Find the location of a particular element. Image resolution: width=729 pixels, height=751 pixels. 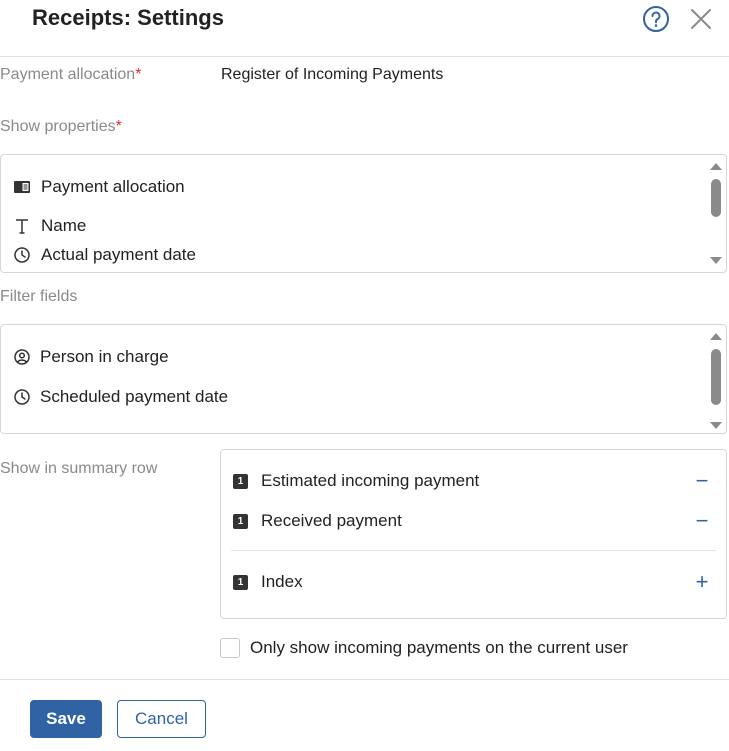

help-icon is located at coordinates (656, 19).